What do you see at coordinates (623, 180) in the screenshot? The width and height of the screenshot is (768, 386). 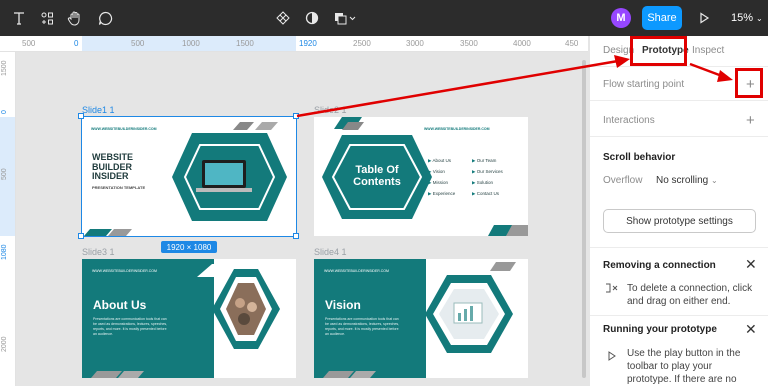 I see `overflow-label: Overflow` at bounding box center [623, 180].